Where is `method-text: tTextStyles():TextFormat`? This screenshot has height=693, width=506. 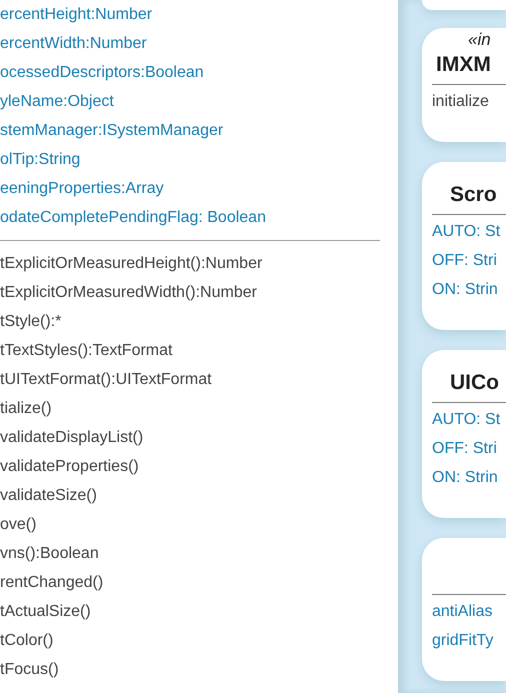 method-text: tTextStyles():TextFormat is located at coordinates (87, 351).